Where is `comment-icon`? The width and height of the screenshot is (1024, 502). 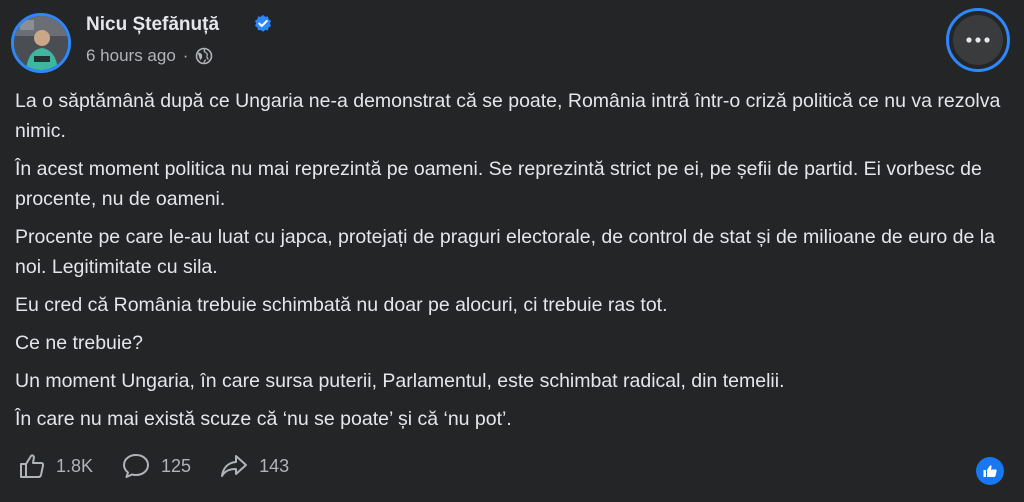
comment-icon is located at coordinates (136, 466).